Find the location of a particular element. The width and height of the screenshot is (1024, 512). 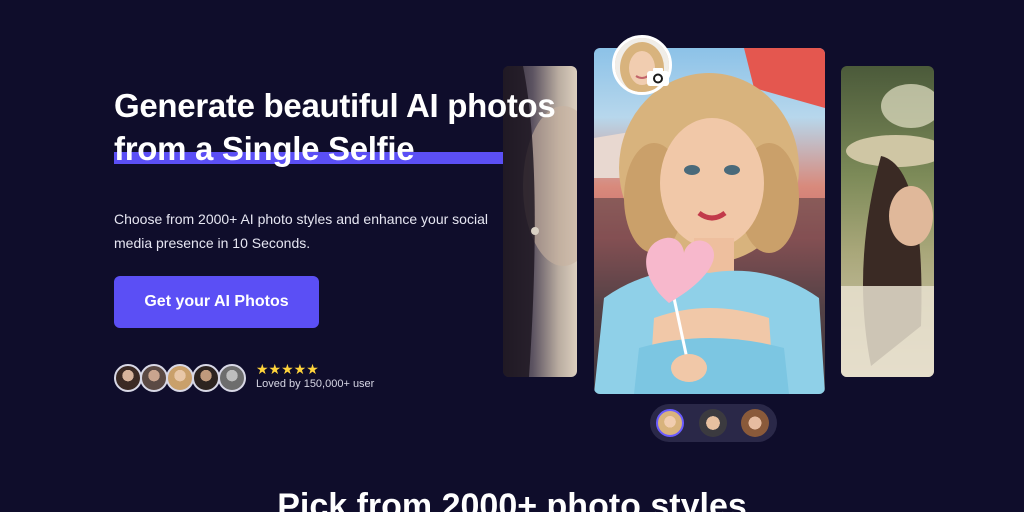

headline-line-1: Generate beautiful AI photos is located at coordinates (335, 105).